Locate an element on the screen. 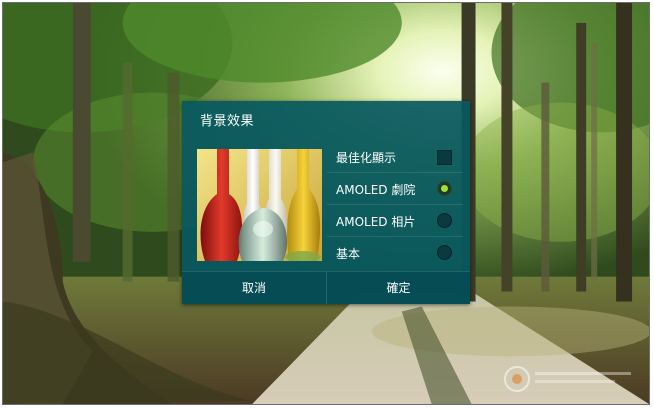 The image size is (654, 409). watermark-logo is located at coordinates (567, 379).